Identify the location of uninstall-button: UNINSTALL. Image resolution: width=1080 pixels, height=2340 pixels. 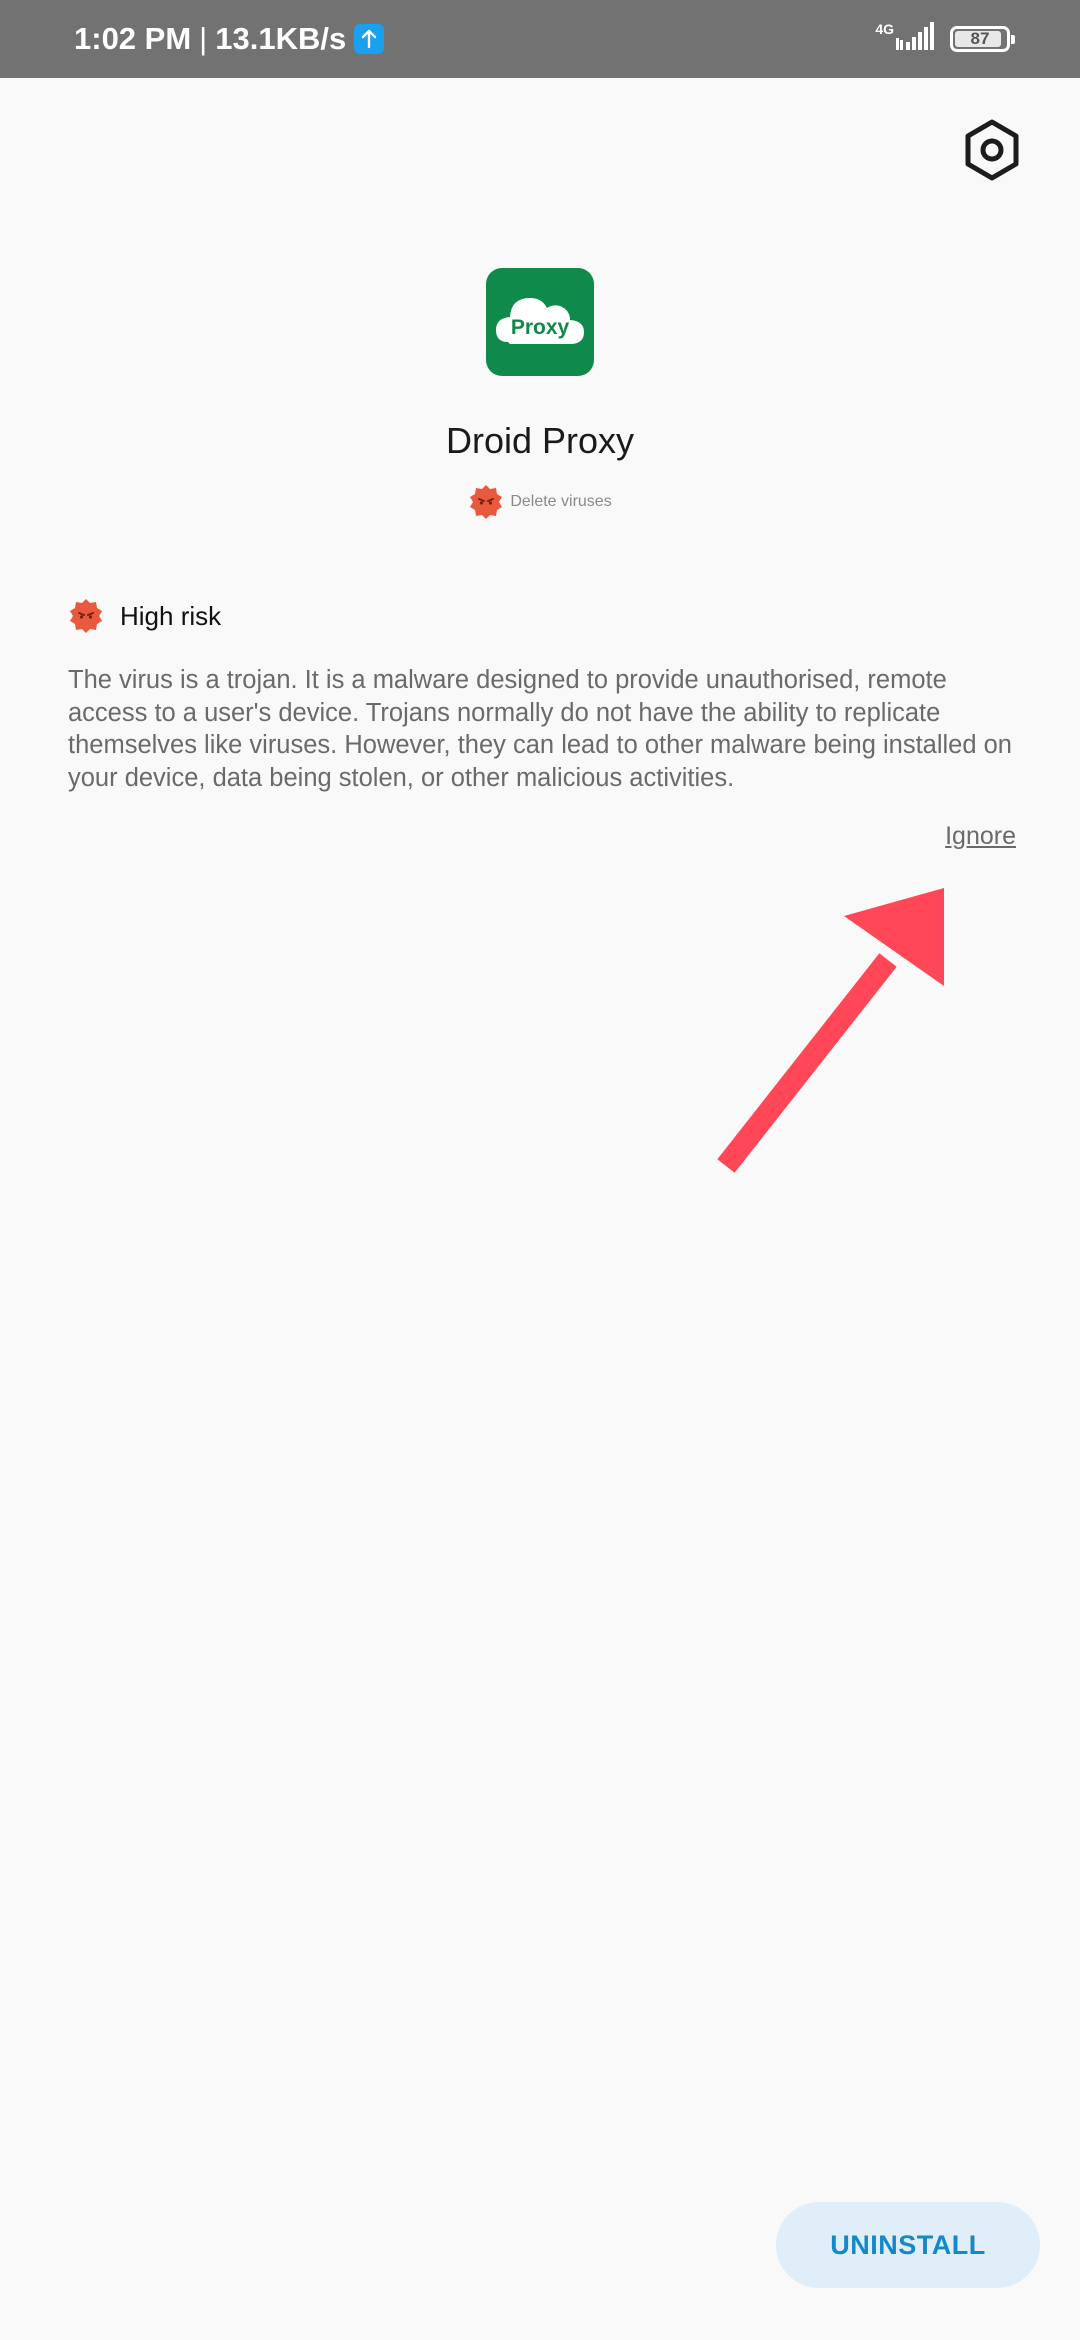
(908, 2245).